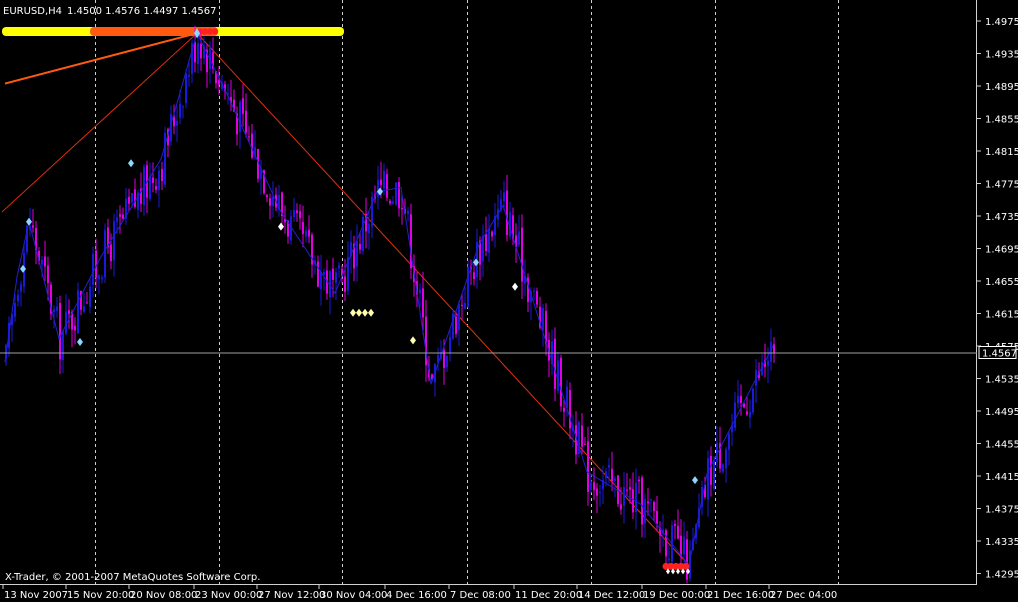  I want to click on price-tick-label: 1.4295, so click(1001, 575).